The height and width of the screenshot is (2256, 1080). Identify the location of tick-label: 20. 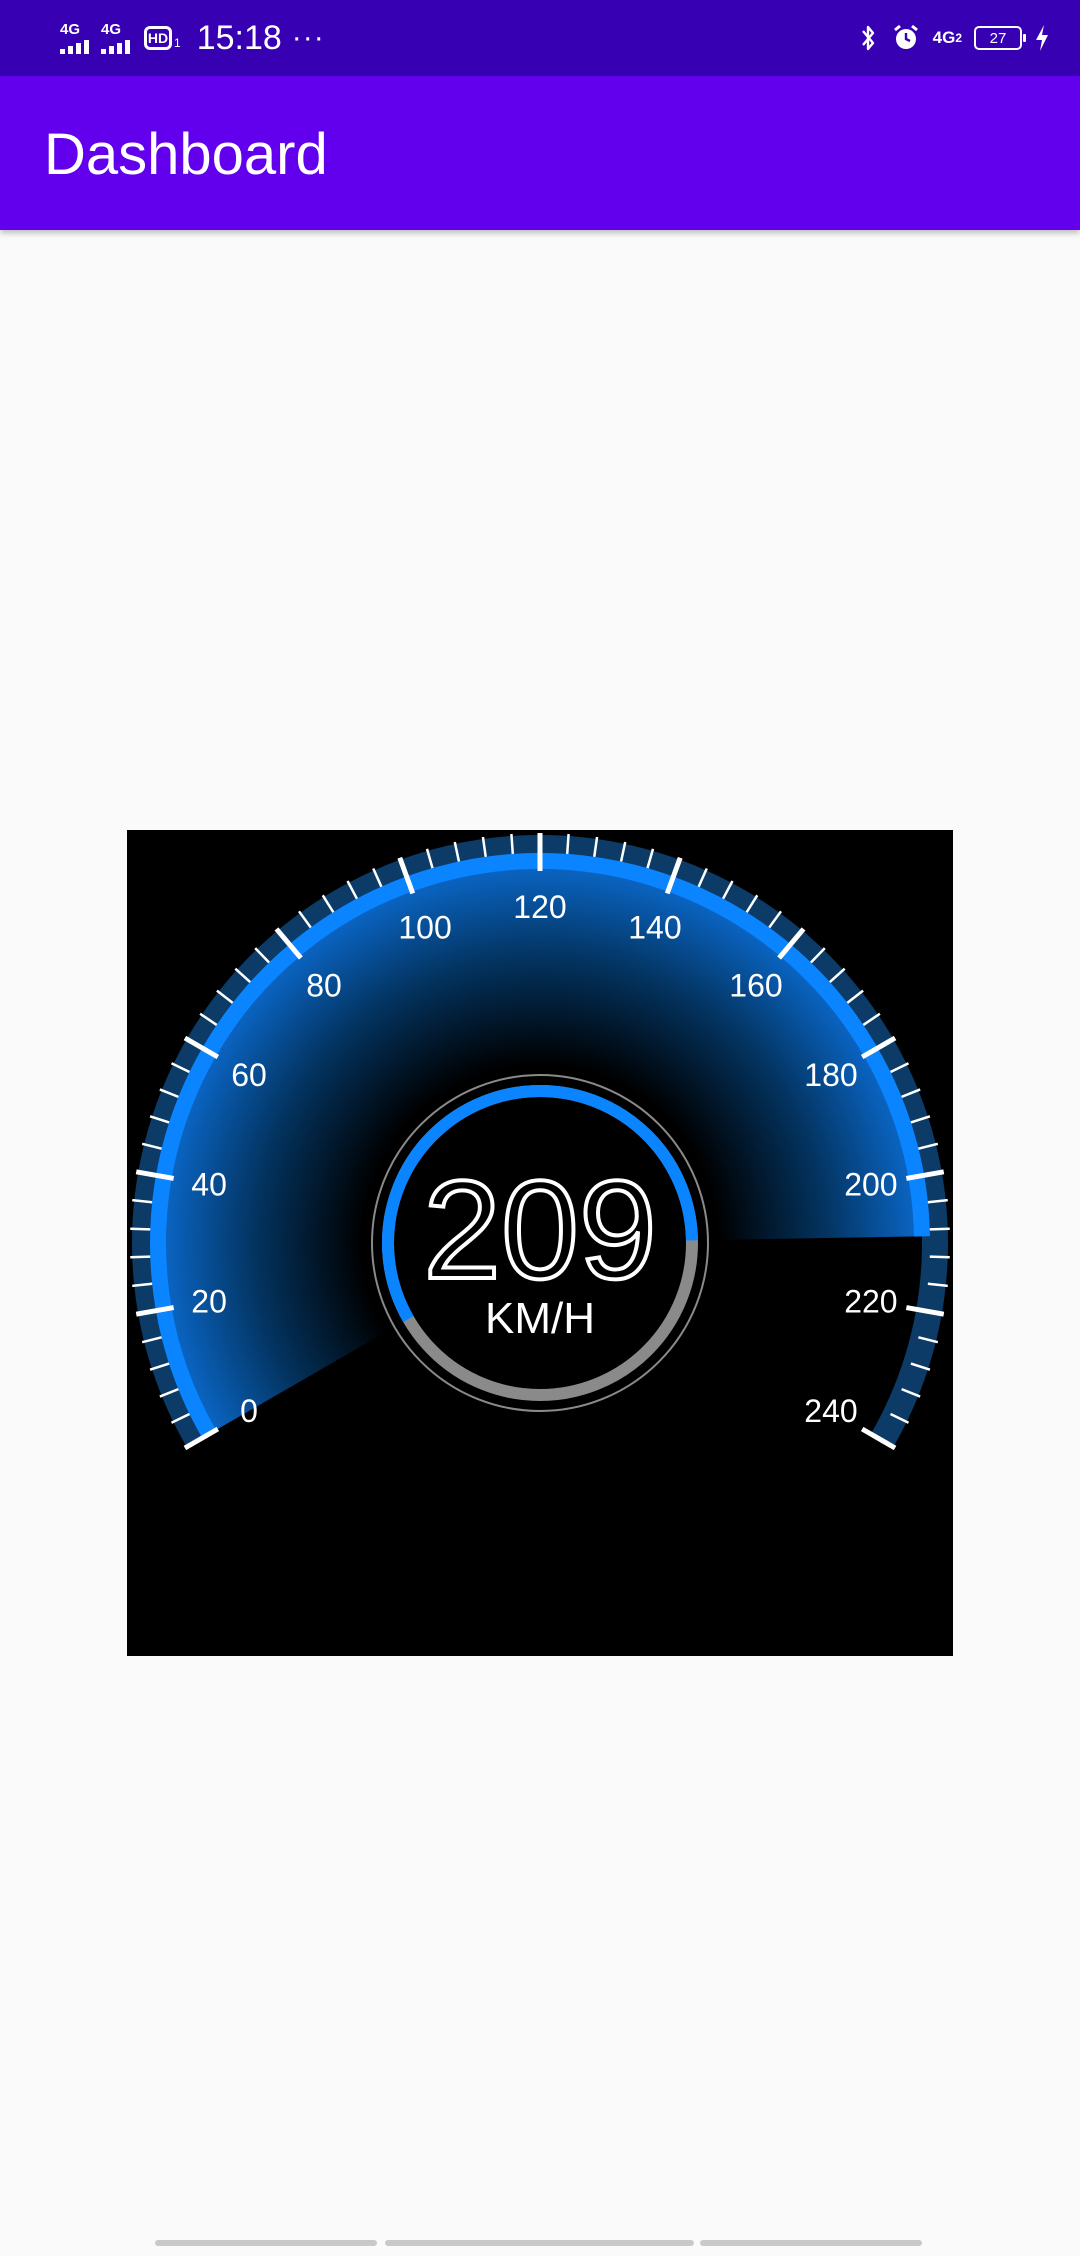
(209, 1301).